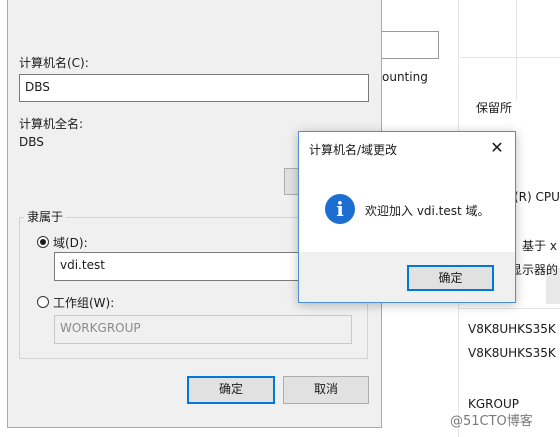 The image size is (560, 437). Describe the element at coordinates (45, 216) in the screenshot. I see `member-of-label: 隶属于` at that location.